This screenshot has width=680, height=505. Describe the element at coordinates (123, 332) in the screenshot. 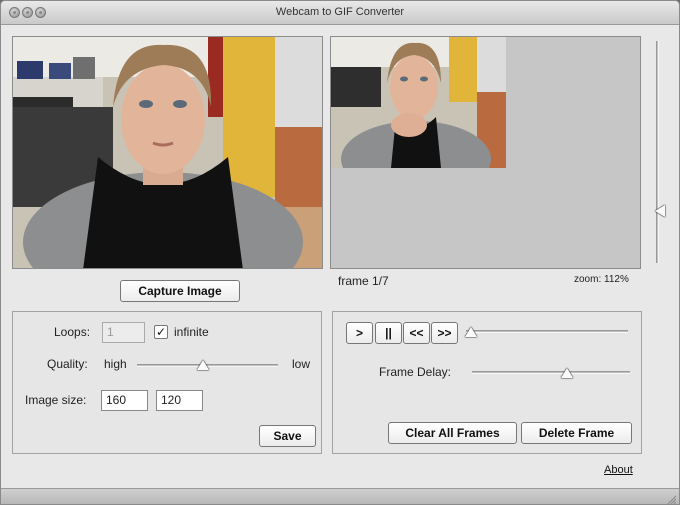

I see `loops-input: 1` at that location.